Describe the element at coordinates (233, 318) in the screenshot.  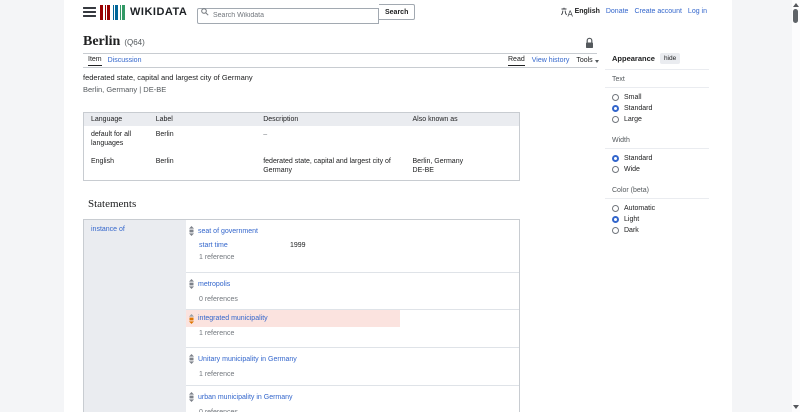
I see `statement-value-link: integrated municipality` at that location.